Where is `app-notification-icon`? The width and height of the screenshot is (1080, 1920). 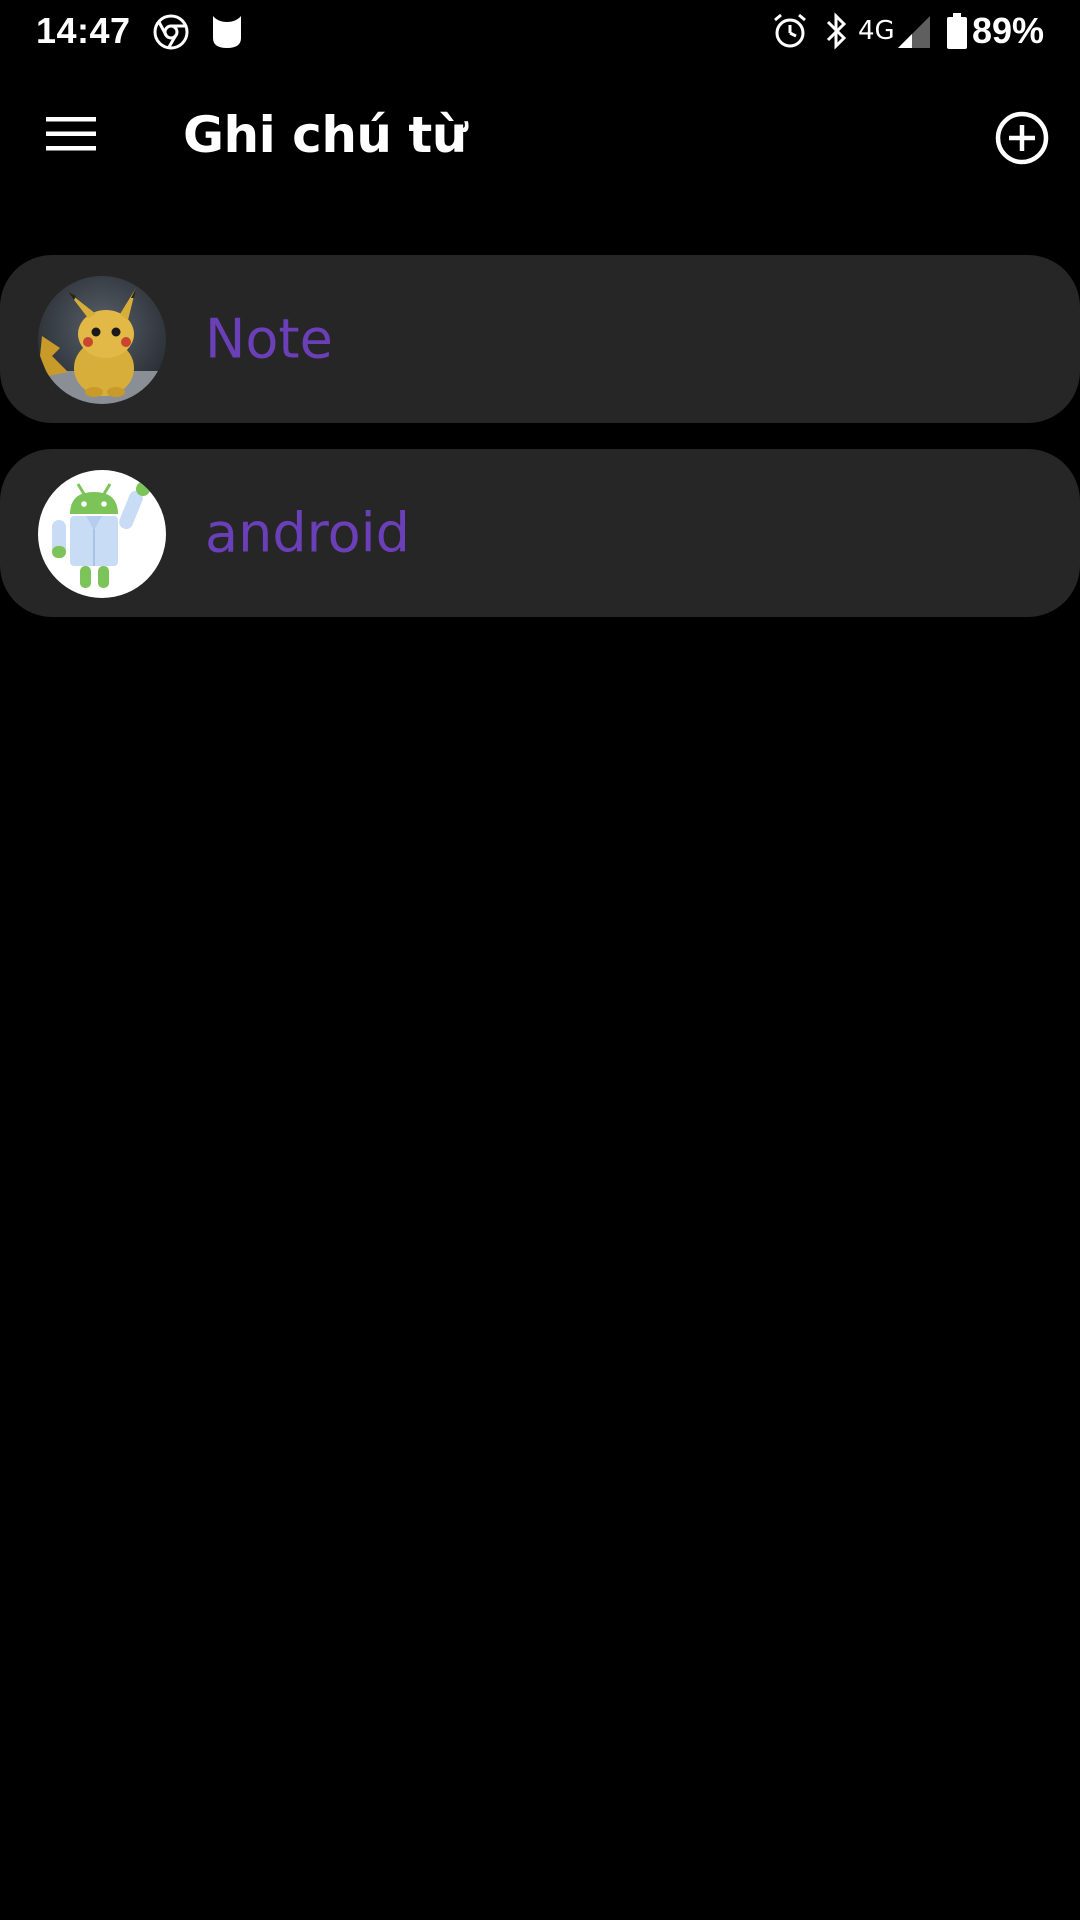
app-notification-icon is located at coordinates (227, 33).